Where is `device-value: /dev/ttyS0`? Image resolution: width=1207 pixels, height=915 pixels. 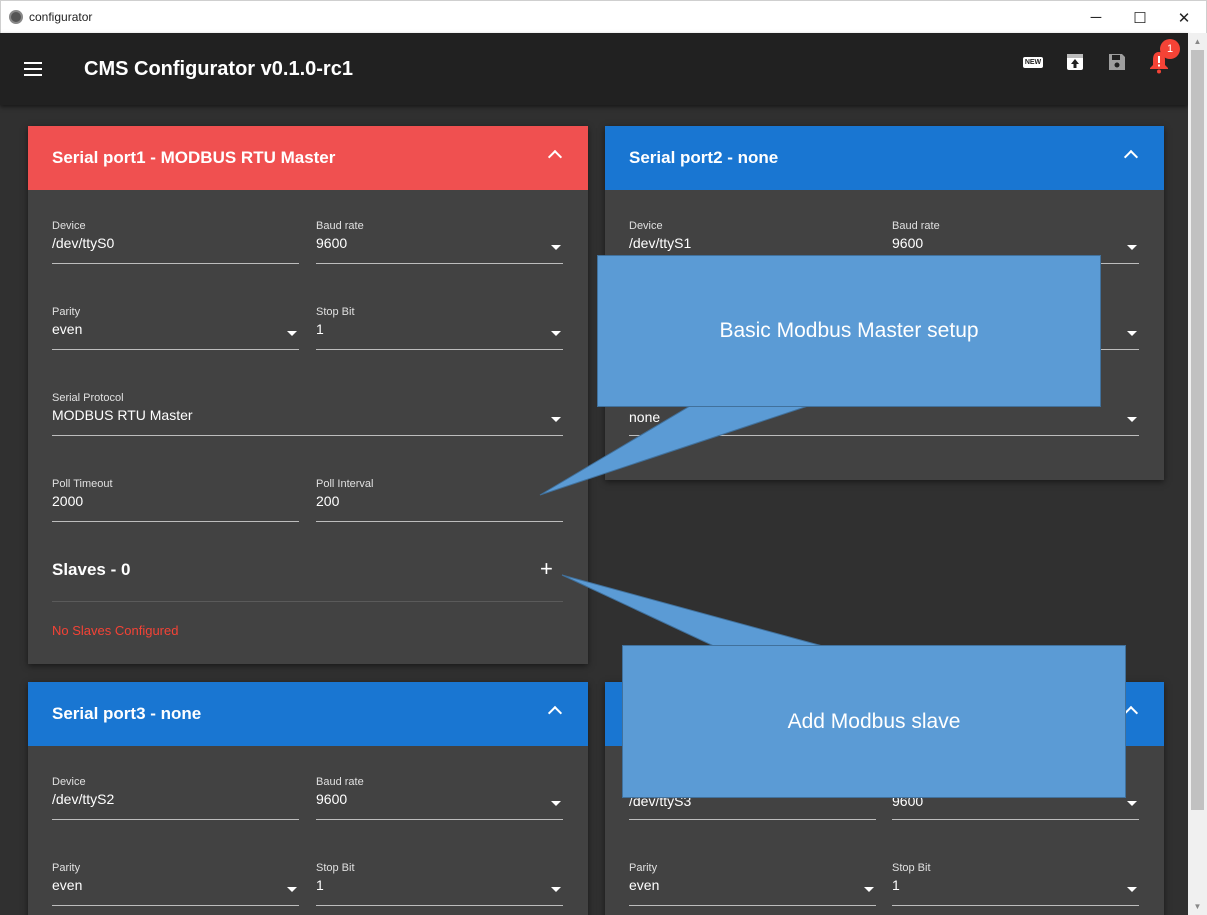
device-value: /dev/ttyS0 is located at coordinates (83, 243).